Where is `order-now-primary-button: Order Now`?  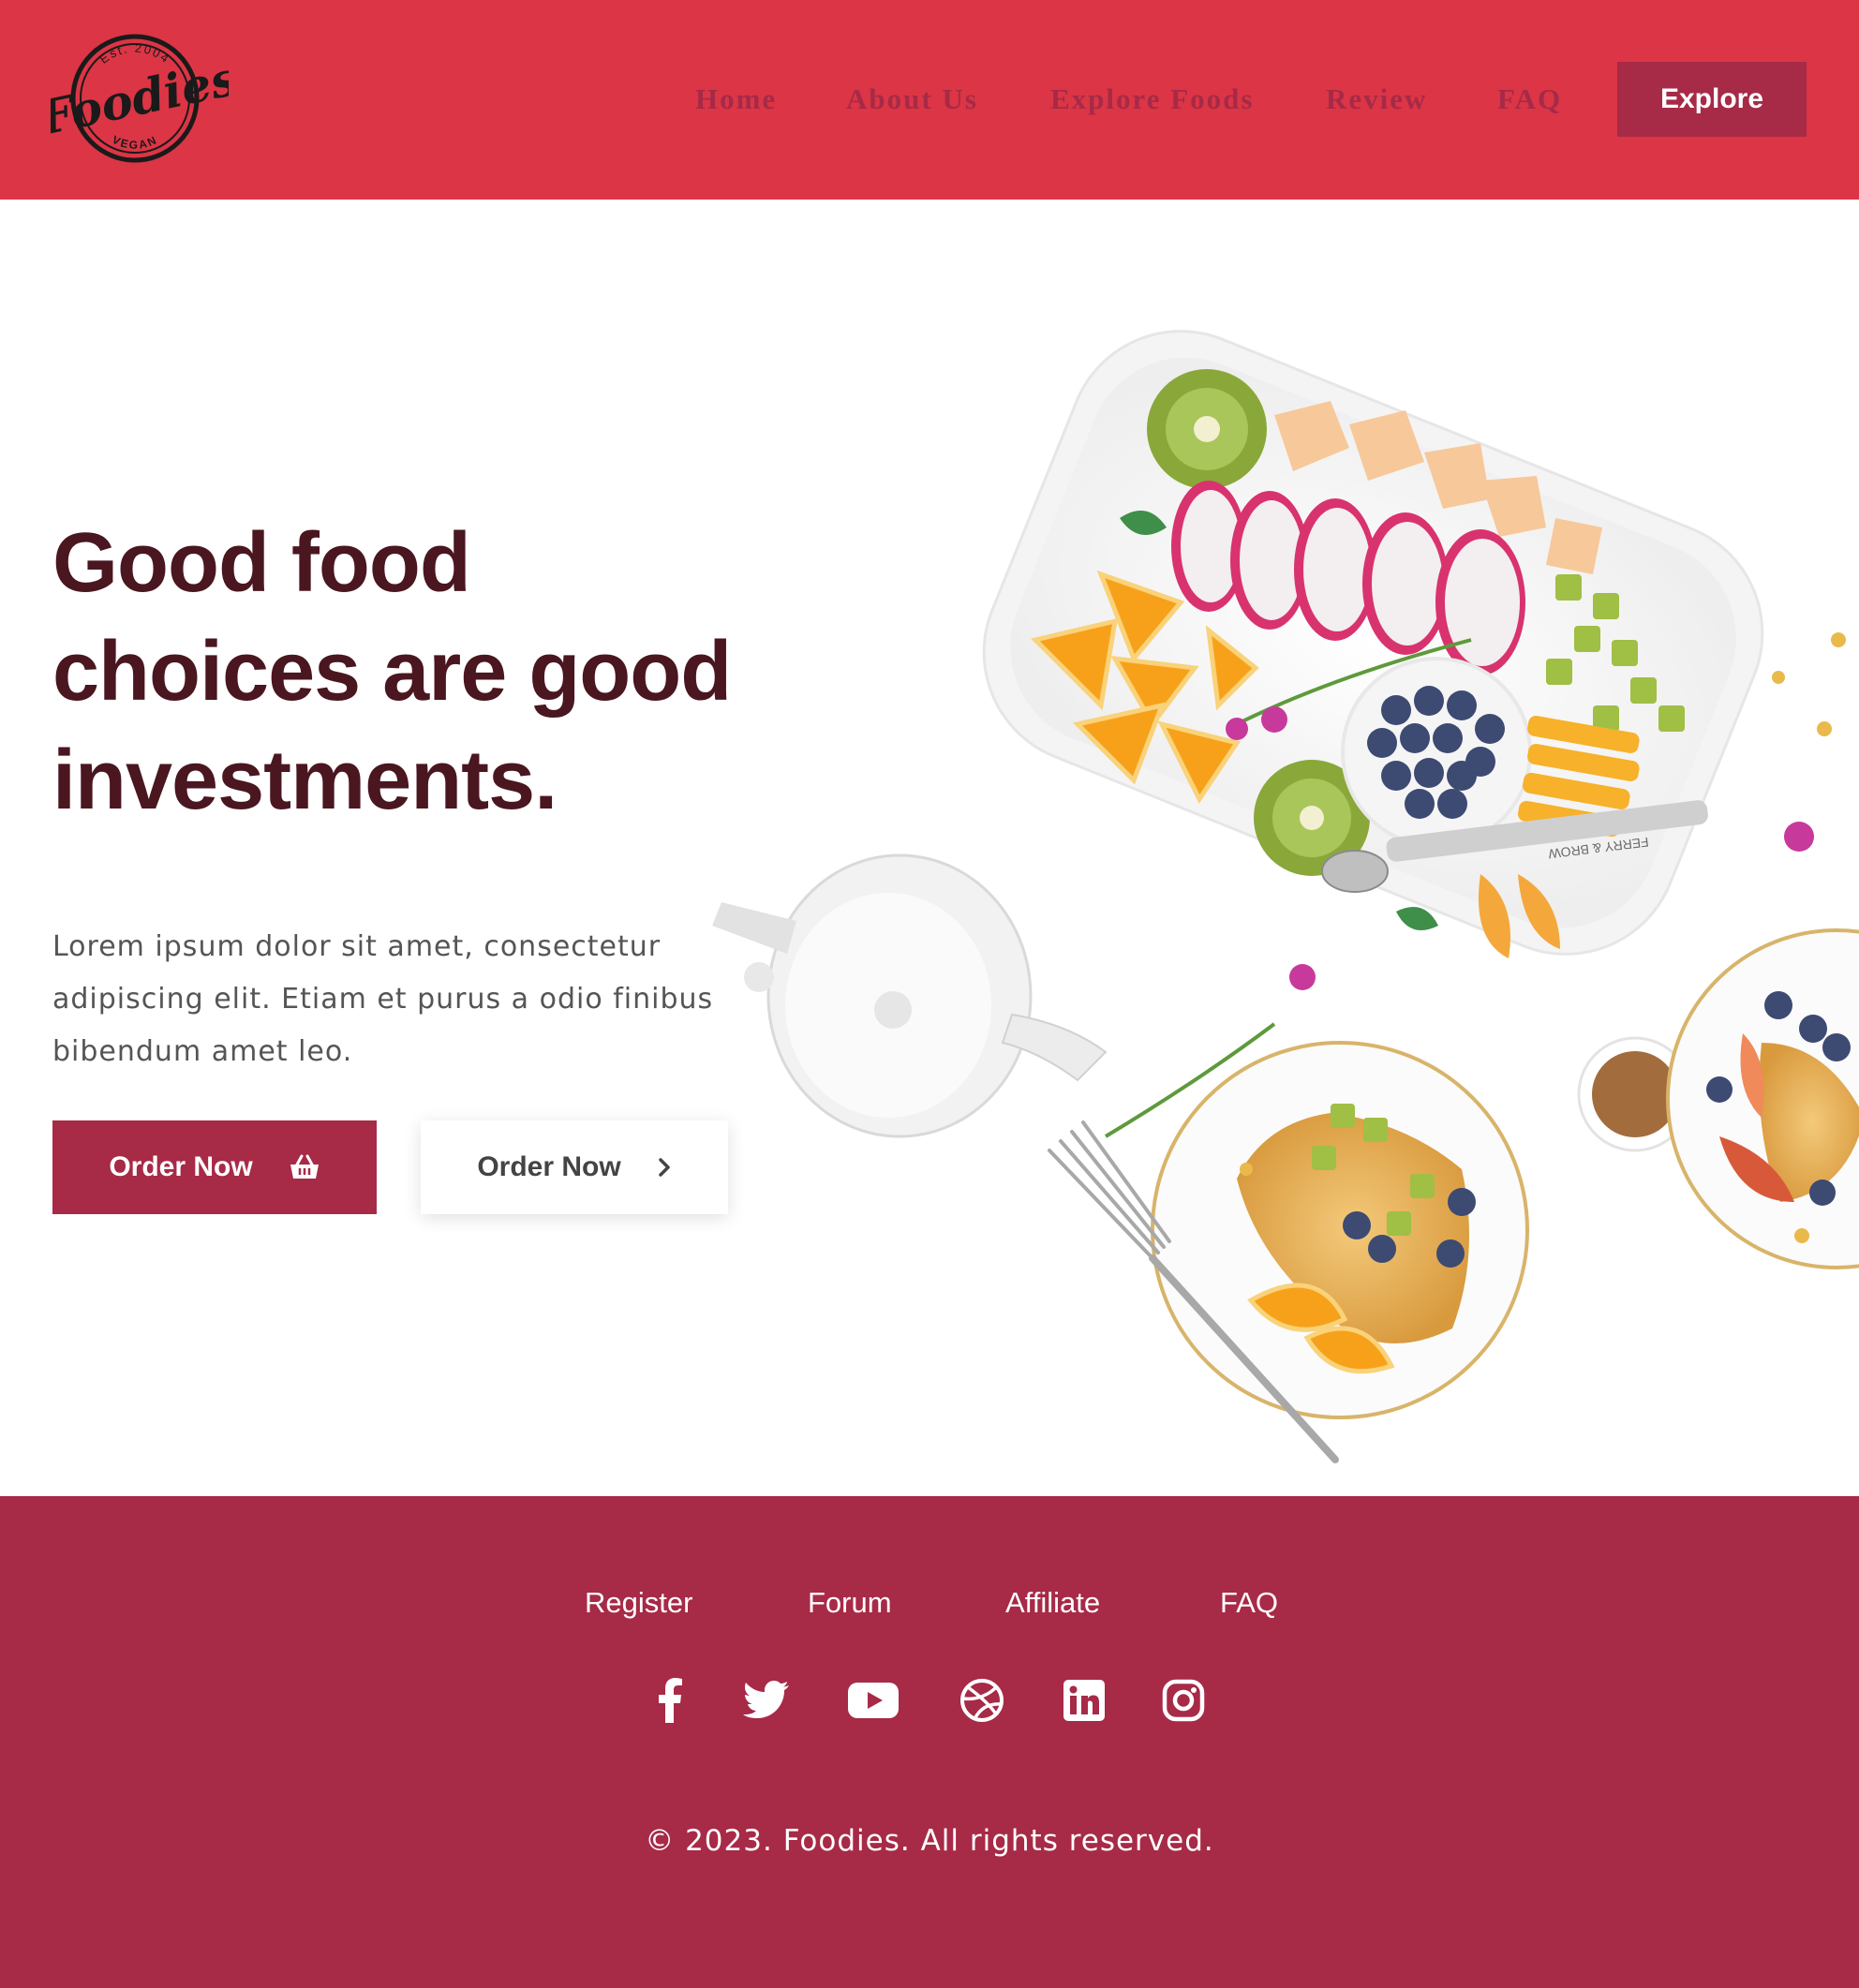 order-now-primary-button: Order Now is located at coordinates (214, 1167).